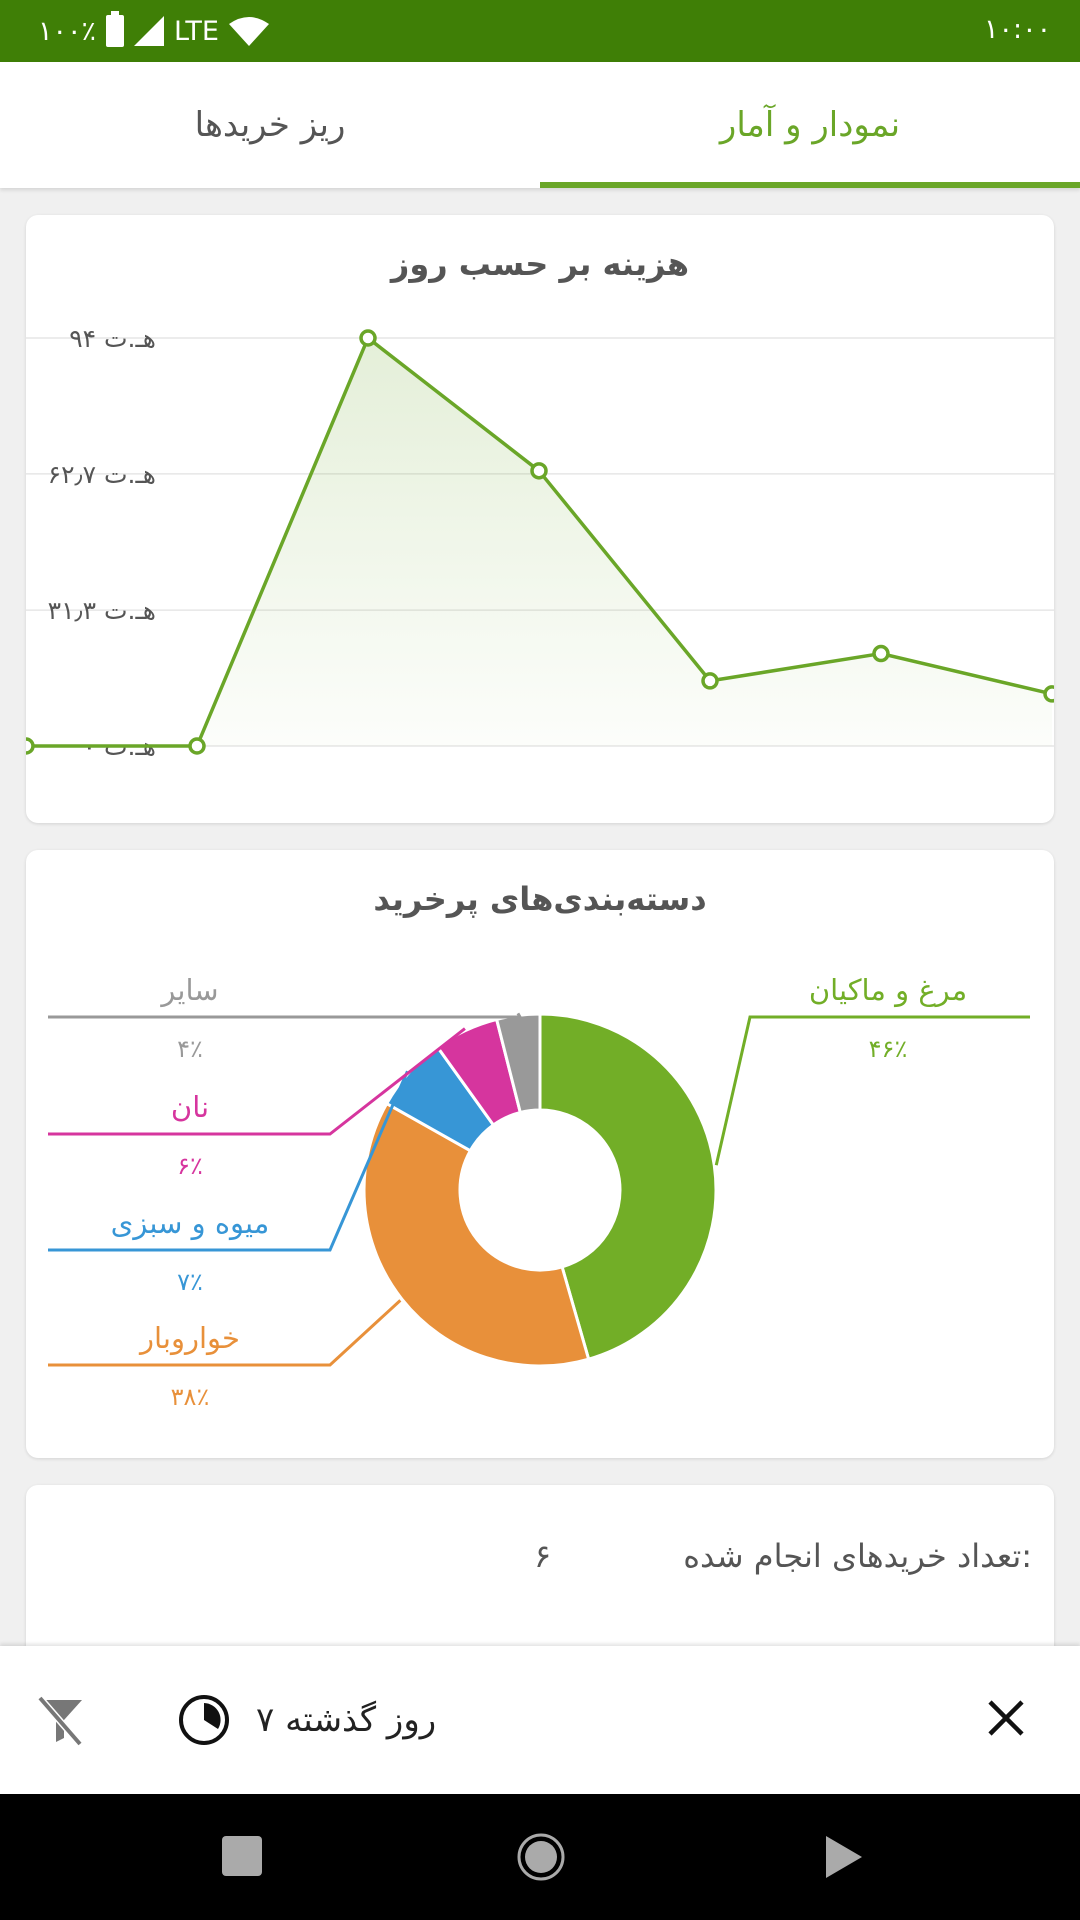 The width and height of the screenshot is (1080, 1920). Describe the element at coordinates (190, 1049) in the screenshot. I see `slice-percent: ۴٪` at that location.